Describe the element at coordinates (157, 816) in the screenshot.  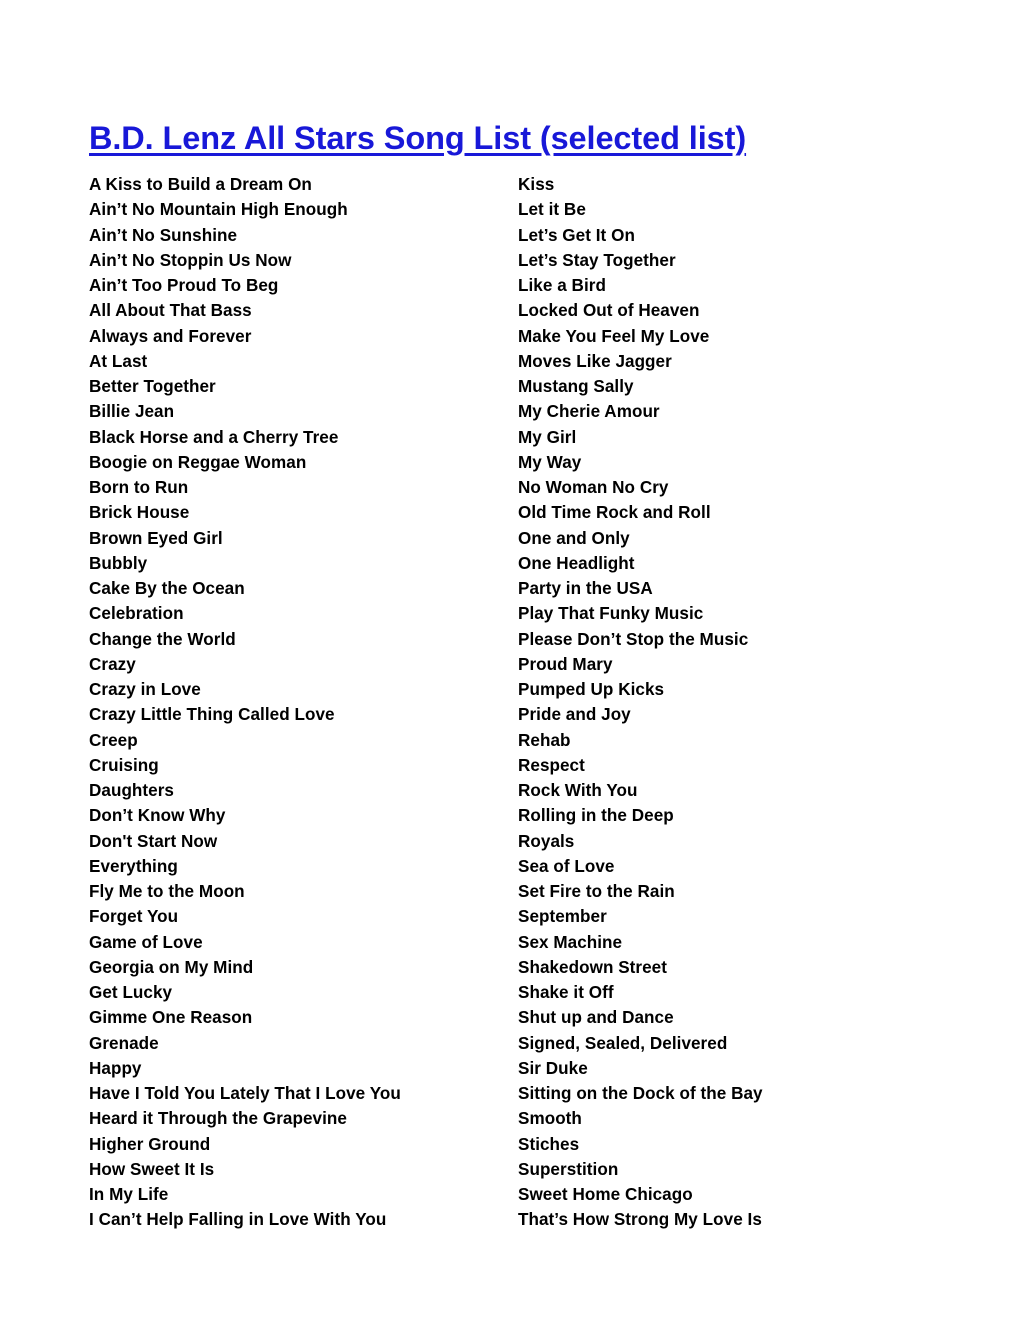
I see `song-list-item: Don’t Know Why` at that location.